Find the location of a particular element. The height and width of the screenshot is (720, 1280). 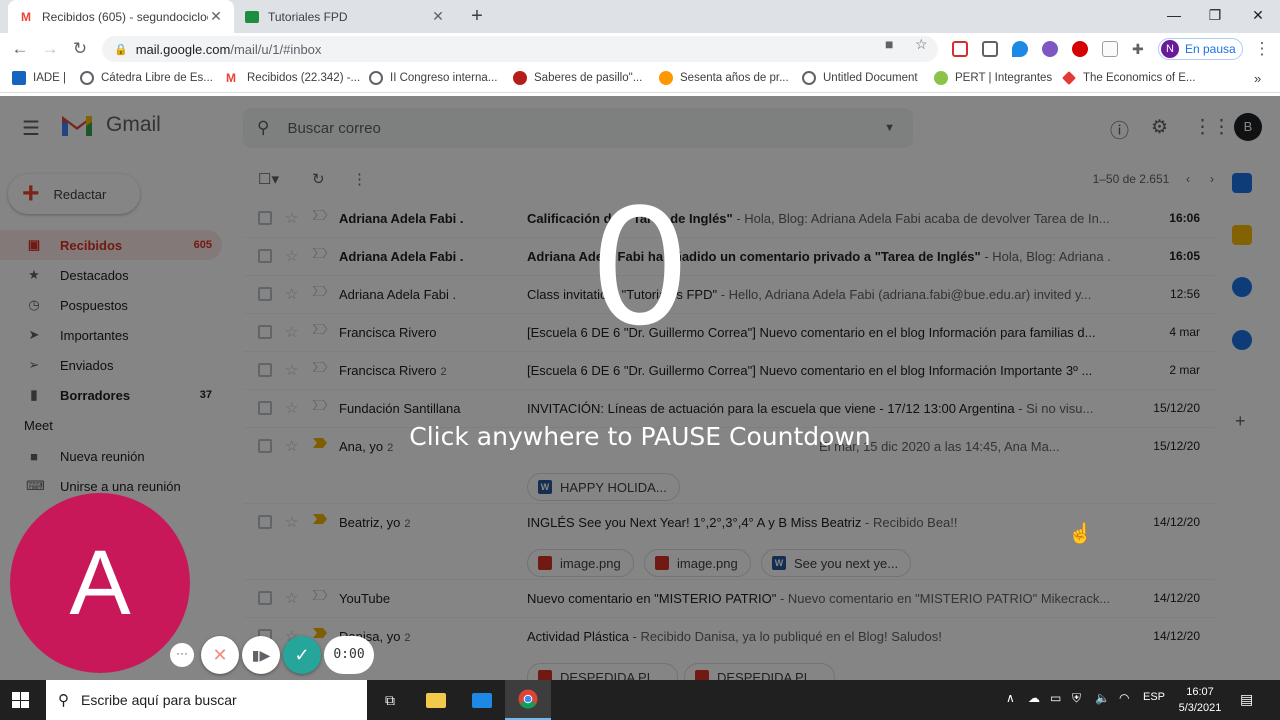

bookmark-item: Untitled Document is located at coordinates (860, 78).